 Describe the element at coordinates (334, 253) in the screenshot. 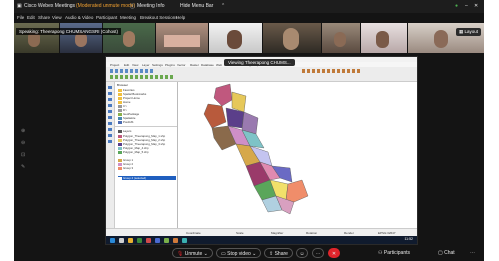

I see `leave-meeting-button: ✕` at that location.